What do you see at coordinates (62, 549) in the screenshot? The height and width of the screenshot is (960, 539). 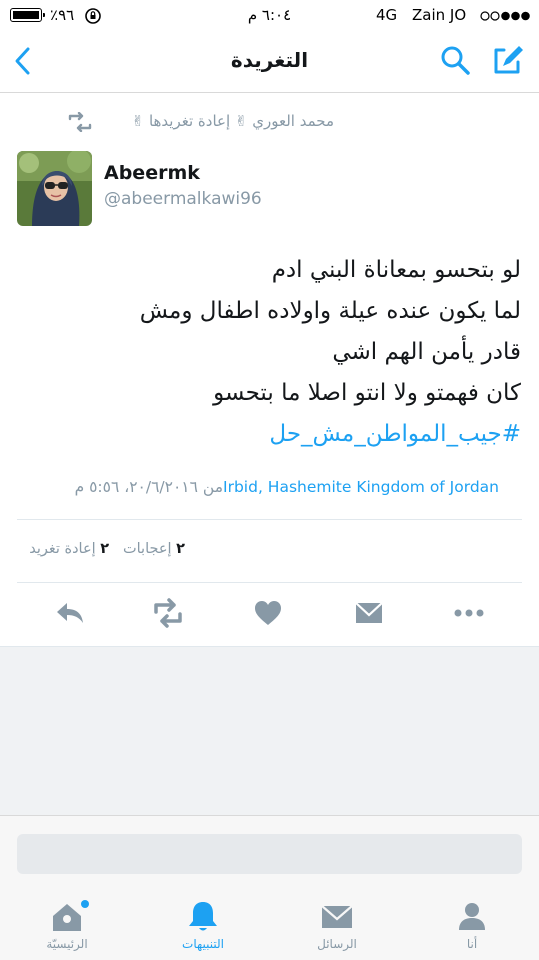 I see `retweets-label: إعادة تغريد` at bounding box center [62, 549].